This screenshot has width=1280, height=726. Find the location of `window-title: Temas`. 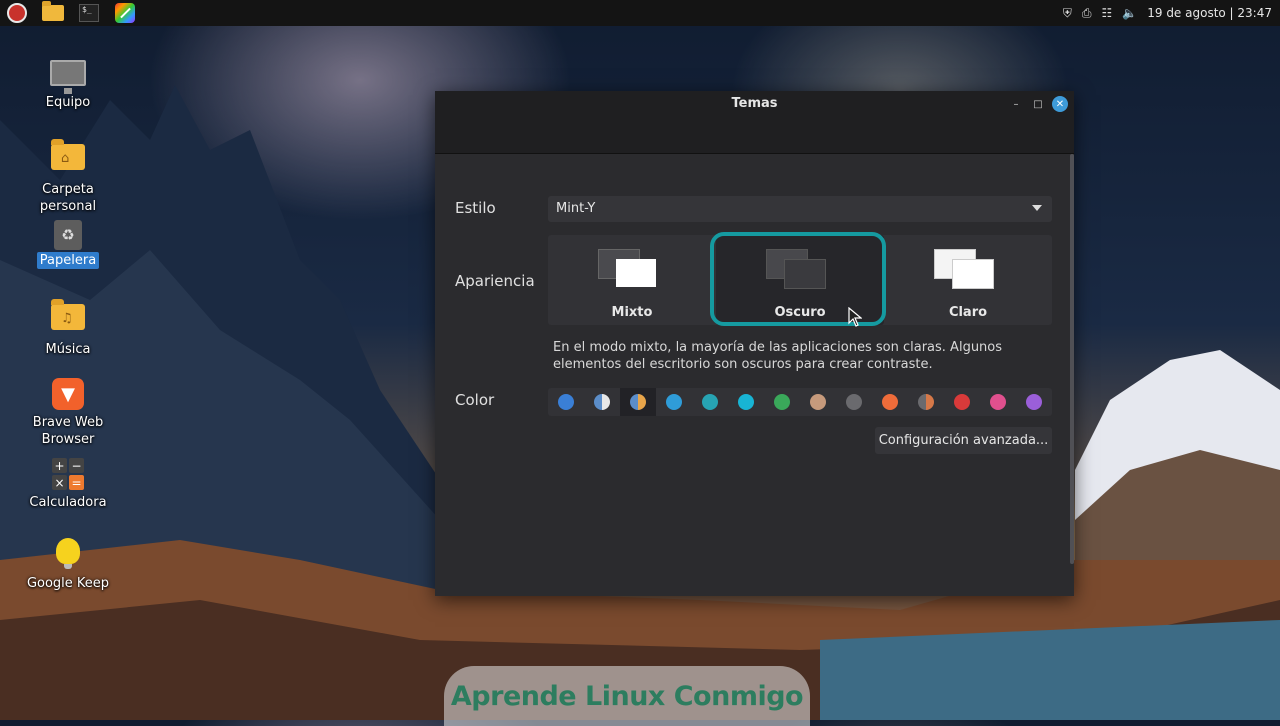

window-title: Temas is located at coordinates (754, 103).